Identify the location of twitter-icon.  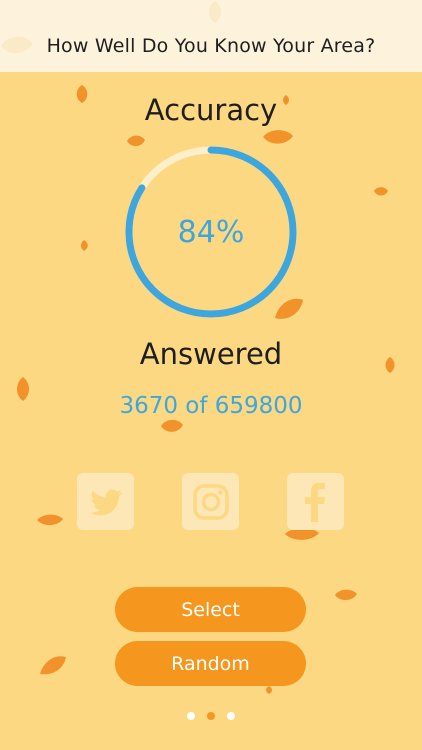
(105, 502).